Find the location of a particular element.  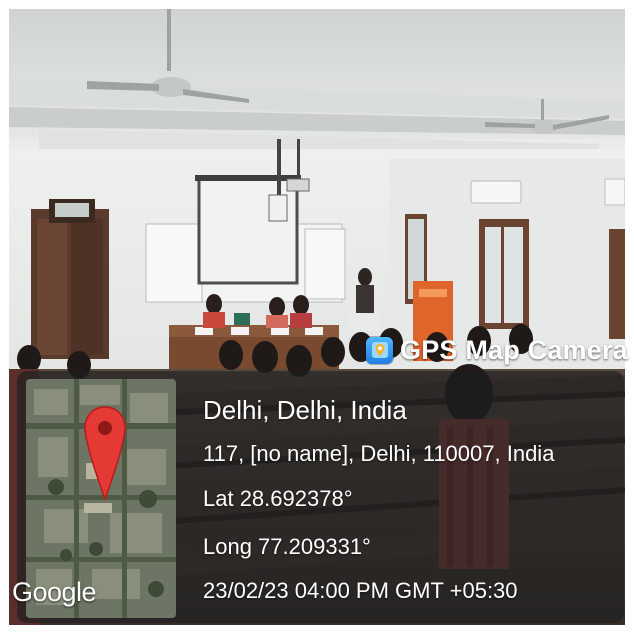

gps-app-name: GPS Map Camera is located at coordinates (514, 349).